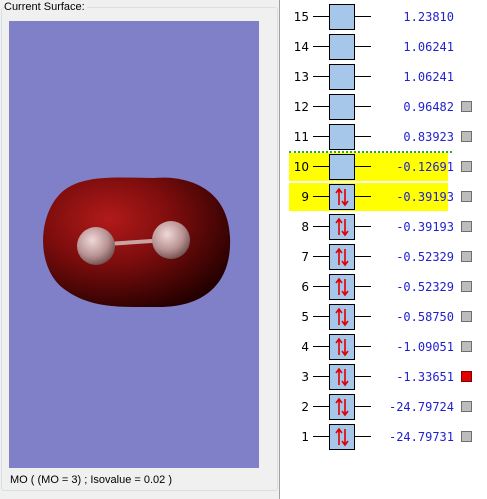  Describe the element at coordinates (428, 137) in the screenshot. I see `mo-energy: 0.83923` at that location.